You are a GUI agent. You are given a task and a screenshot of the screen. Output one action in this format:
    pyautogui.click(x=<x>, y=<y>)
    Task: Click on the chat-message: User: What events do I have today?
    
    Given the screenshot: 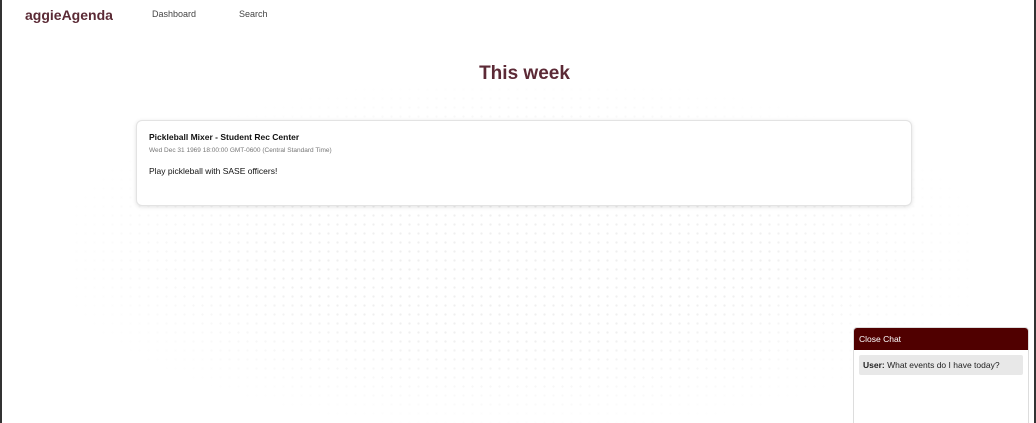 What is the action you would take?
    pyautogui.click(x=941, y=365)
    